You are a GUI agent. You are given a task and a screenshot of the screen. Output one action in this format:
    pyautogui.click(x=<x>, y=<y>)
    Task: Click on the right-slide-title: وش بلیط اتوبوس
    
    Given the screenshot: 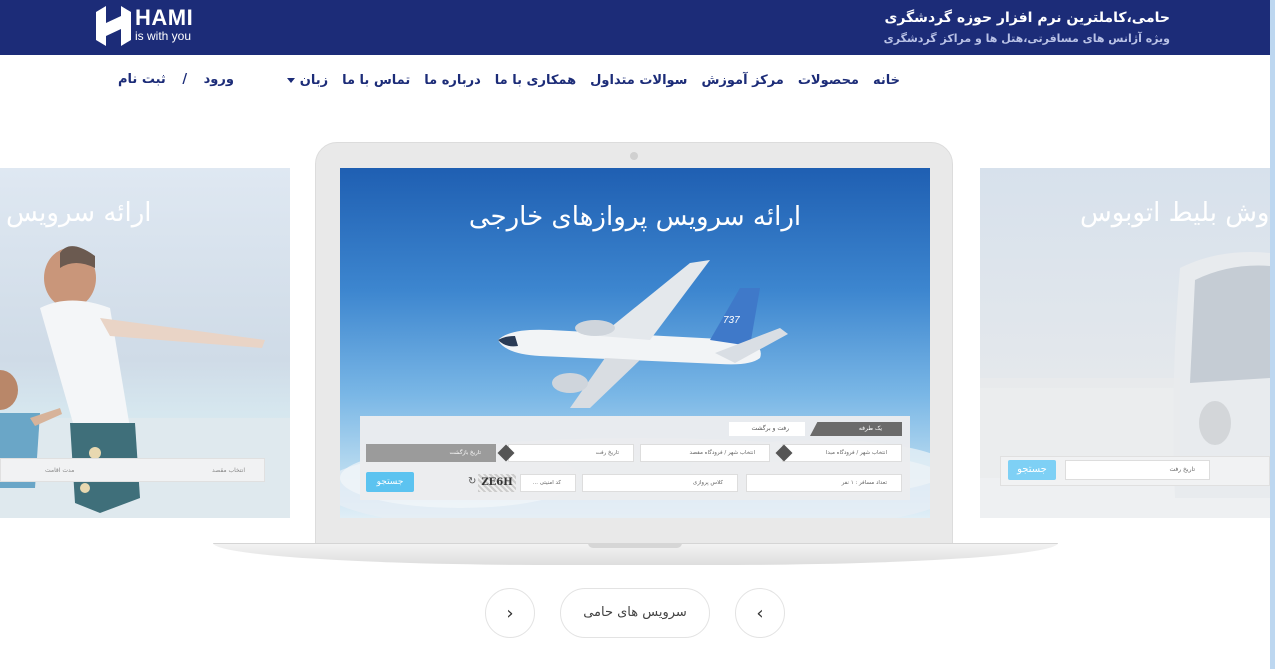 What is the action you would take?
    pyautogui.click(x=1175, y=213)
    